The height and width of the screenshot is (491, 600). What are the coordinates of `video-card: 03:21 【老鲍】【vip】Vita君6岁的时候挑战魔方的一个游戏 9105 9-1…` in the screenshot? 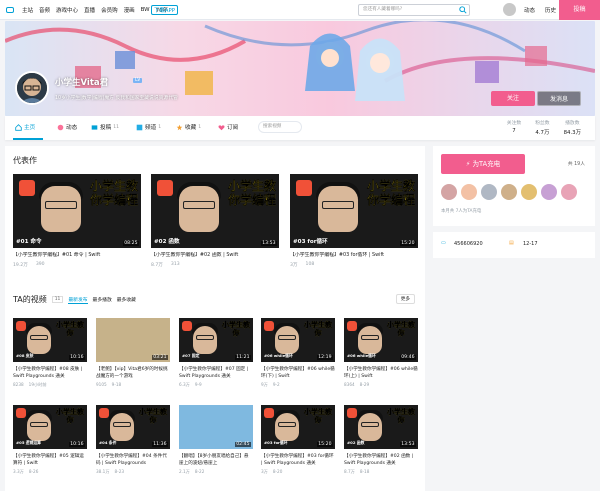 It's located at (133, 352).